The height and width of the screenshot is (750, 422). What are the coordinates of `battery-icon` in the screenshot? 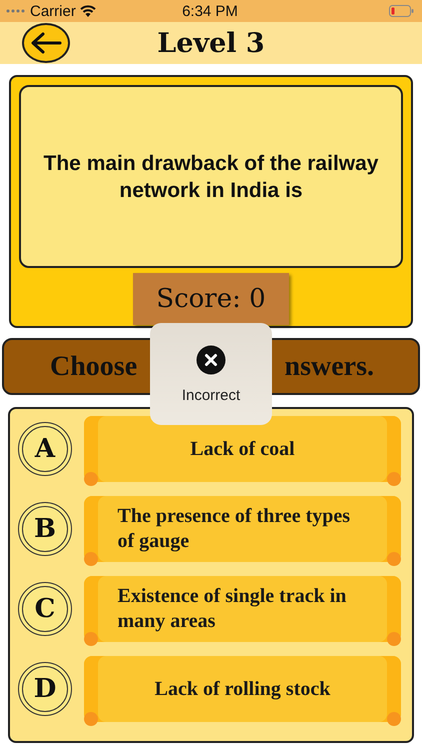 It's located at (401, 11).